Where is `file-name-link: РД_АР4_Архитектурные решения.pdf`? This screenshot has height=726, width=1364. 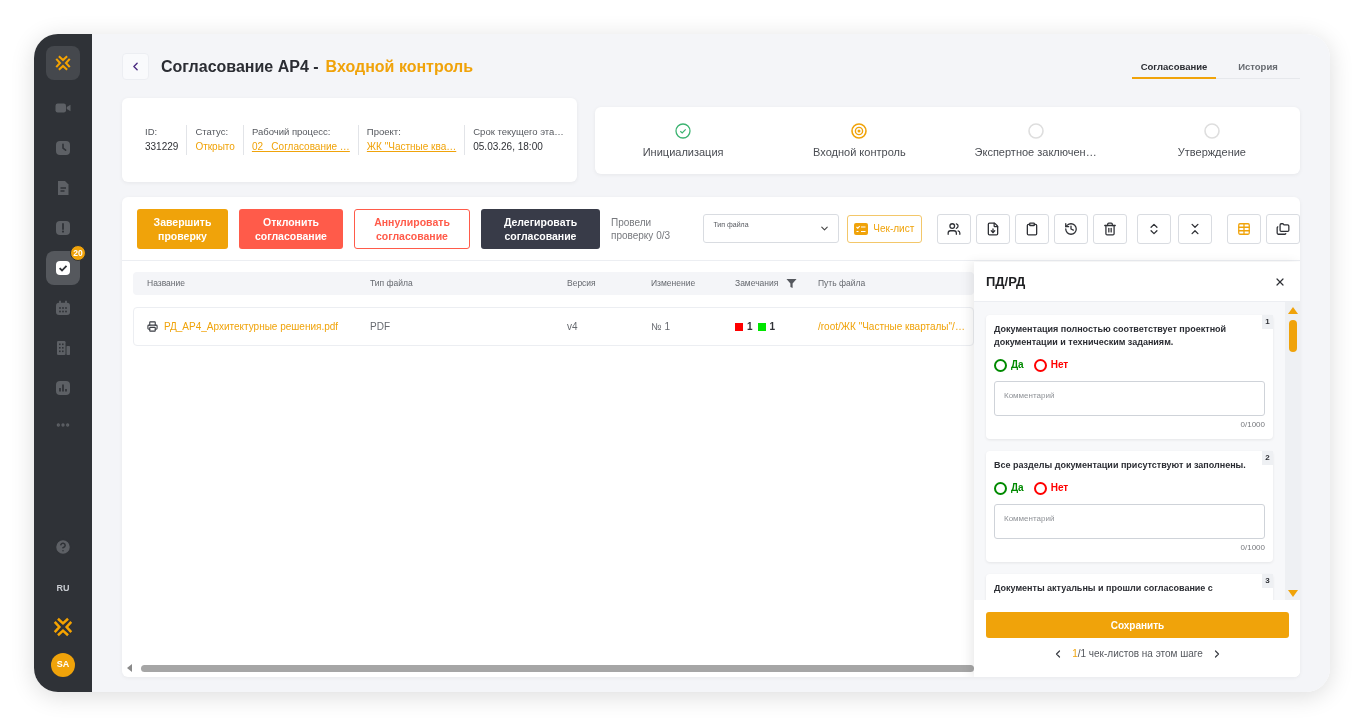 file-name-link: РД_АР4_Архитектурные решения.pdf is located at coordinates (251, 326).